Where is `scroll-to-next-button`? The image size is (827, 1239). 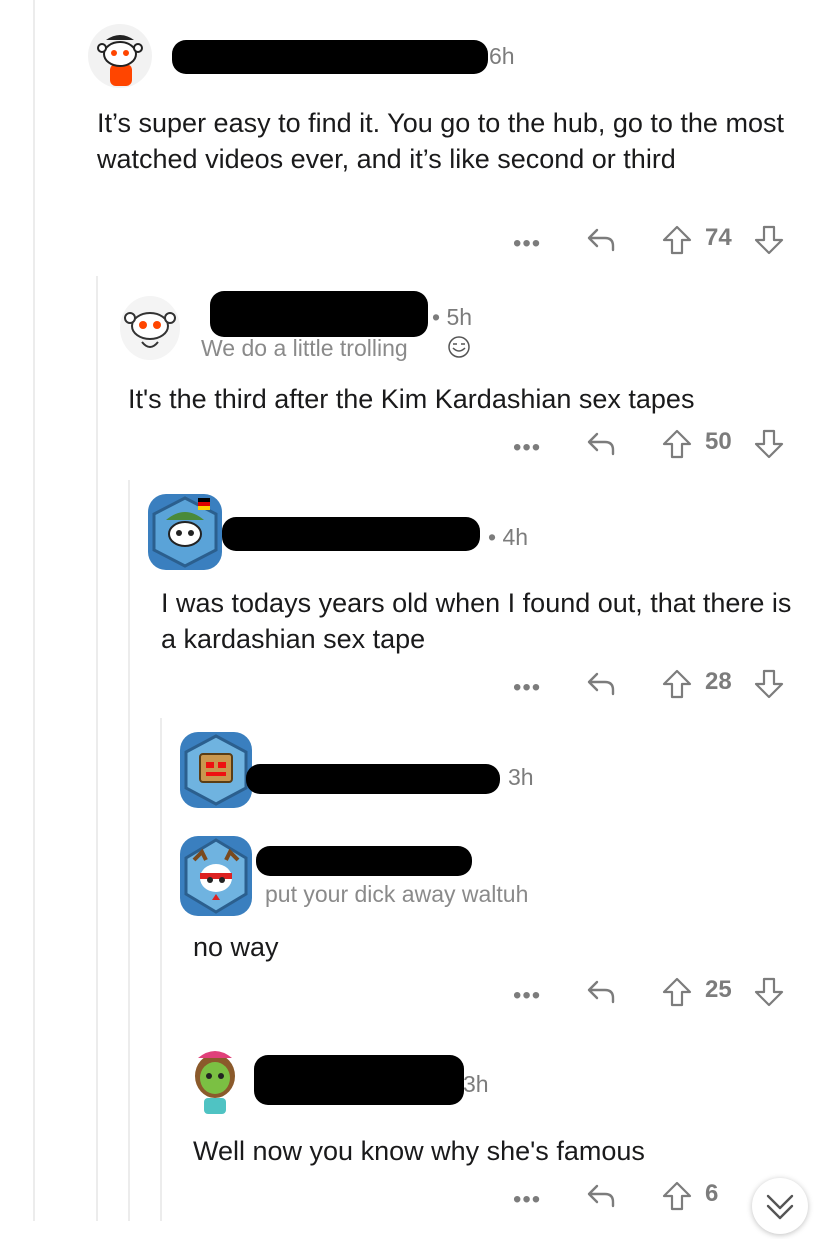 scroll-to-next-button is located at coordinates (780, 1206).